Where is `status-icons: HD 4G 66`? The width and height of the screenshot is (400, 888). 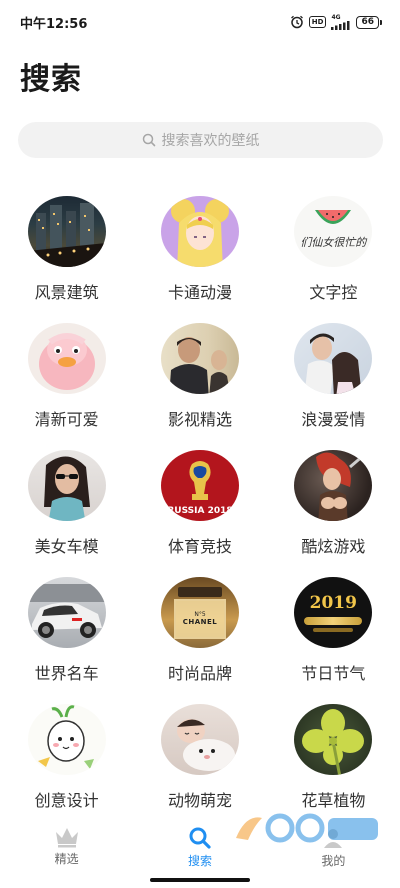
status-icons: HD 4G 66 is located at coordinates (336, 22).